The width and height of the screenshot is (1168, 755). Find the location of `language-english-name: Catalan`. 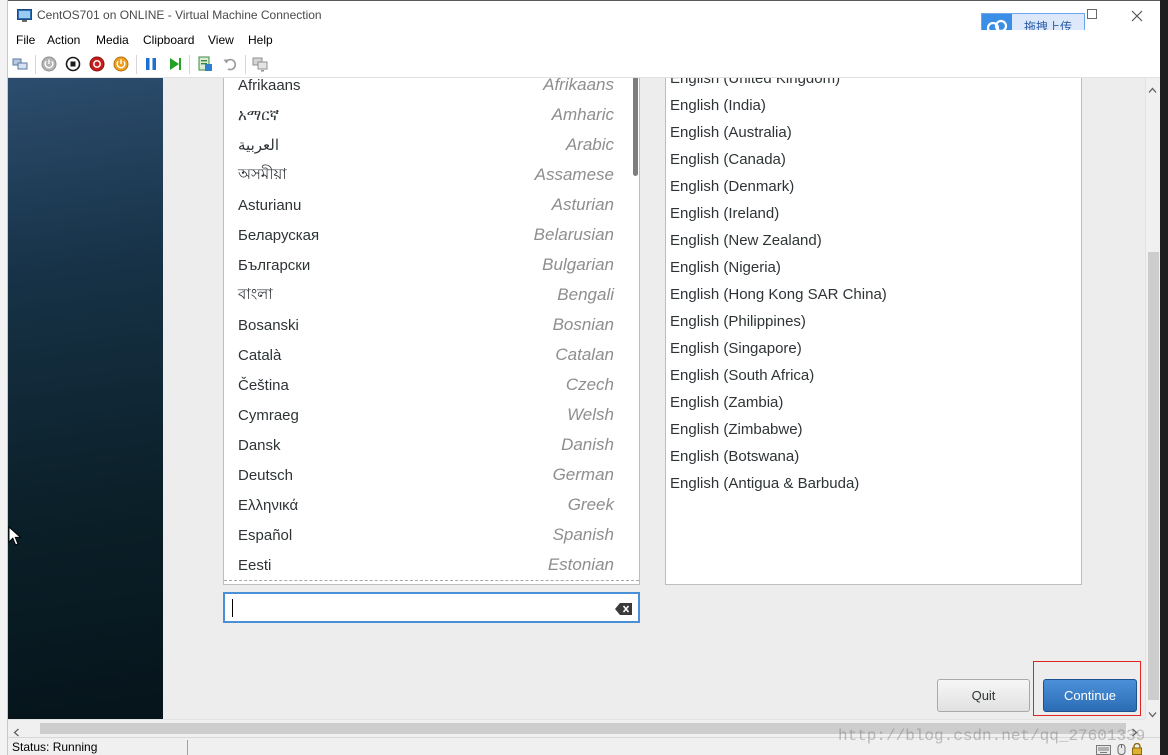

language-english-name: Catalan is located at coordinates (584, 354).